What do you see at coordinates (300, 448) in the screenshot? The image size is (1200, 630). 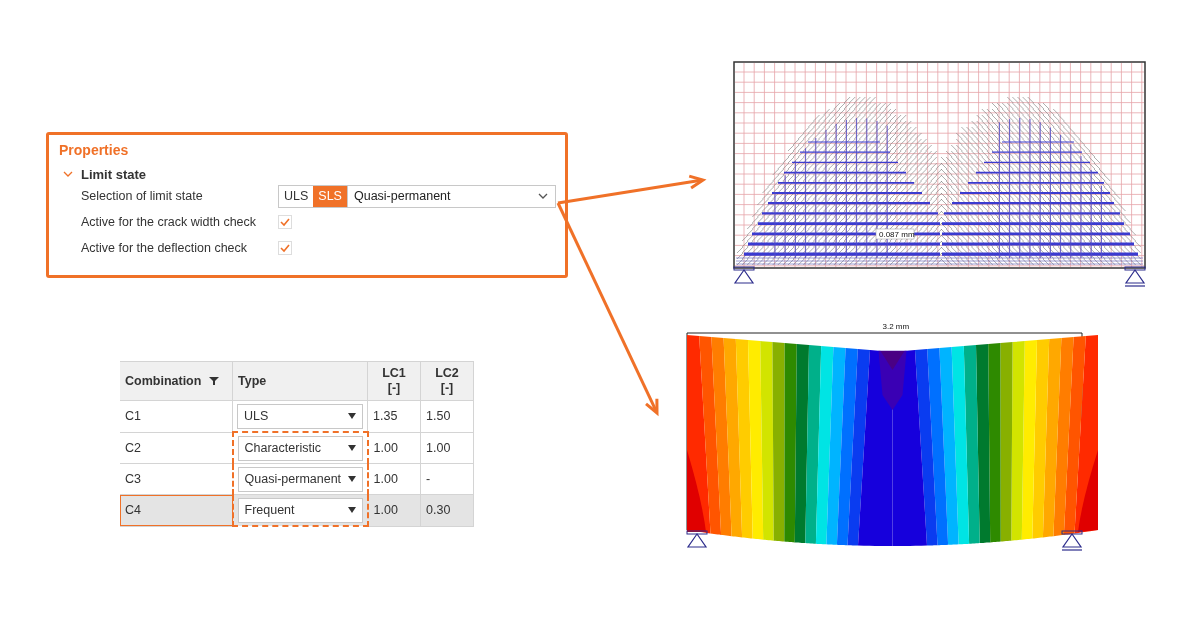 I see `type-dropdown: Characteristic` at bounding box center [300, 448].